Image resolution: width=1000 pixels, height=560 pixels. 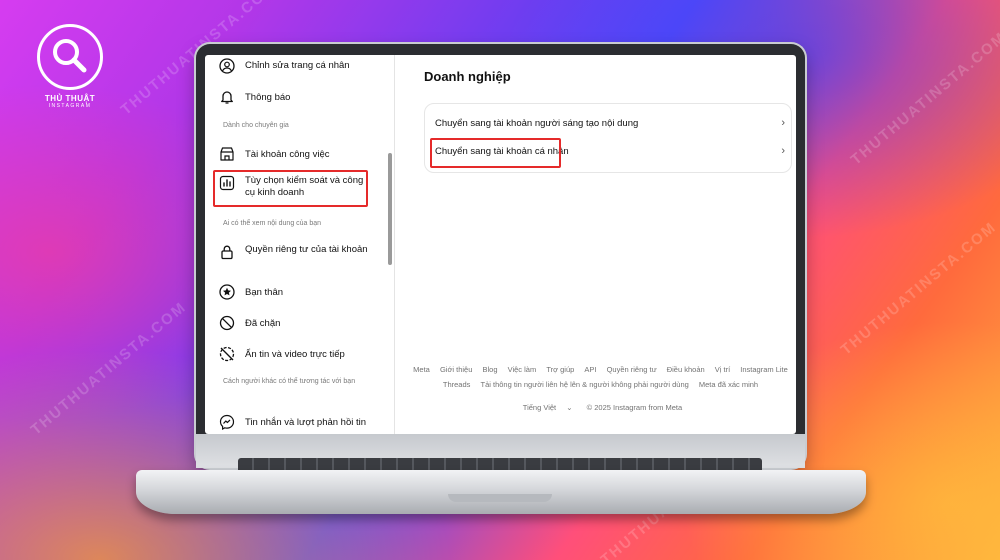 What do you see at coordinates (268, 97) in the screenshot?
I see `sidebar-item-label: Thông báo` at bounding box center [268, 97].